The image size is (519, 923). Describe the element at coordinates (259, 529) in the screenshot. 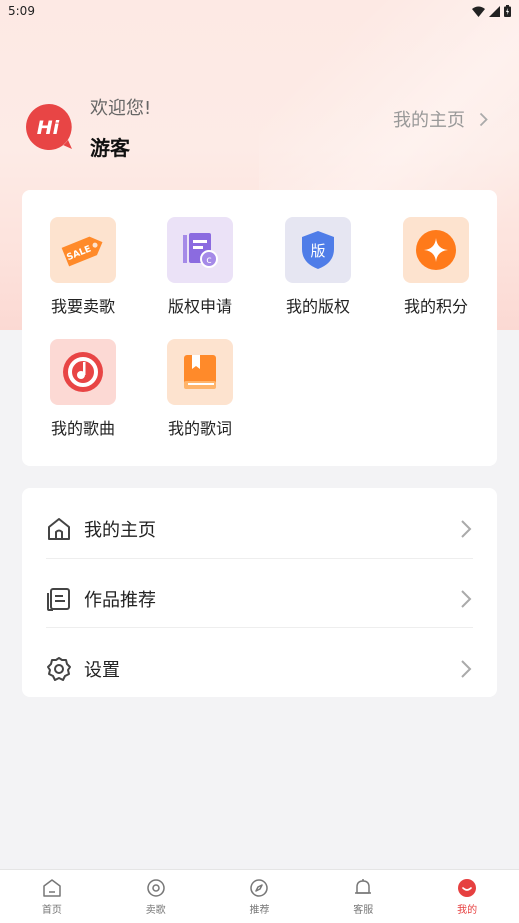

I see `menu-item-my-homepage: 我的主页` at that location.